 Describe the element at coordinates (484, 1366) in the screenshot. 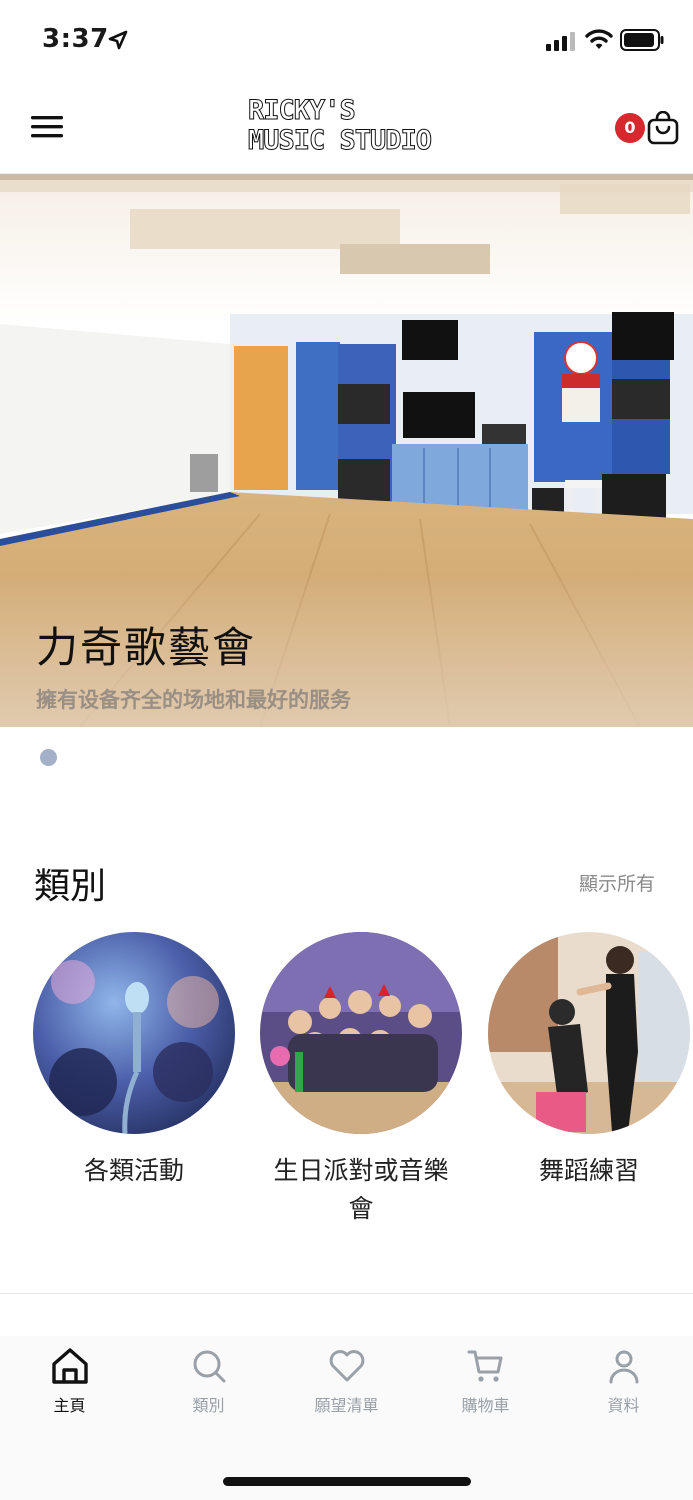

I see `cart-icon` at that location.